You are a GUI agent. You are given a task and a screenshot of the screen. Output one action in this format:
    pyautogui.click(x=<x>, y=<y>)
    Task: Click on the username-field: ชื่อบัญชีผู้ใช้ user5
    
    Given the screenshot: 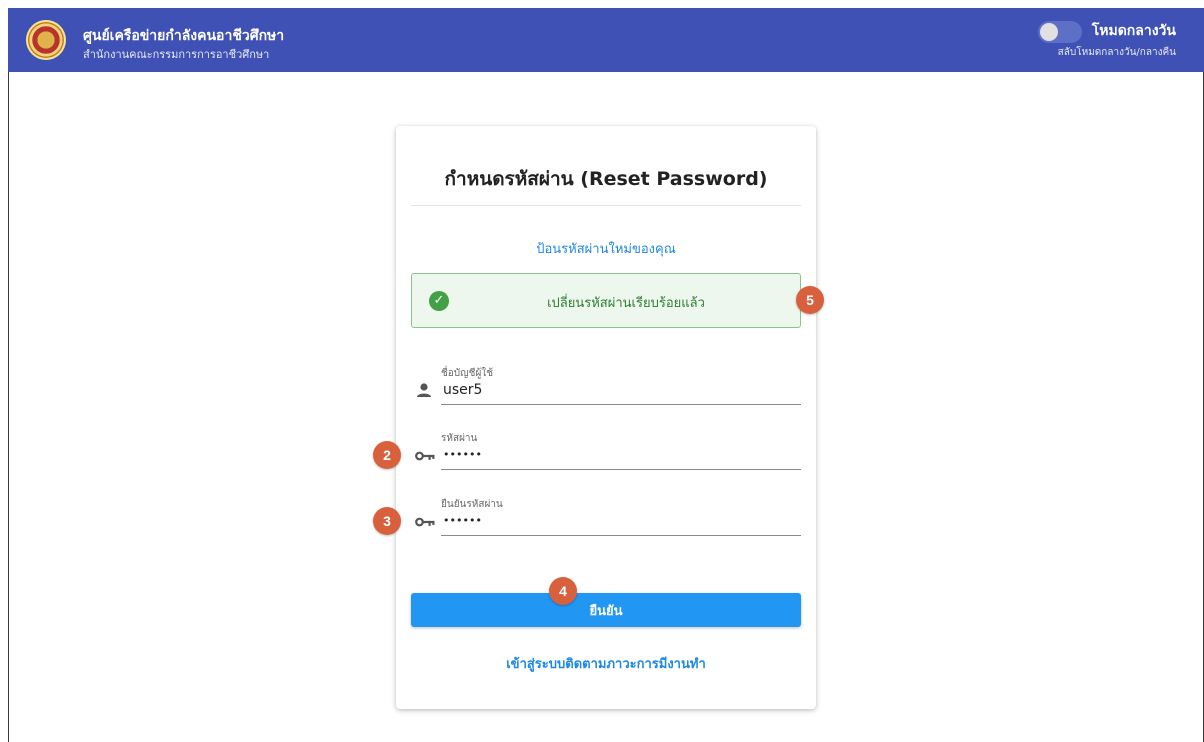 What is the action you would take?
    pyautogui.click(x=606, y=391)
    